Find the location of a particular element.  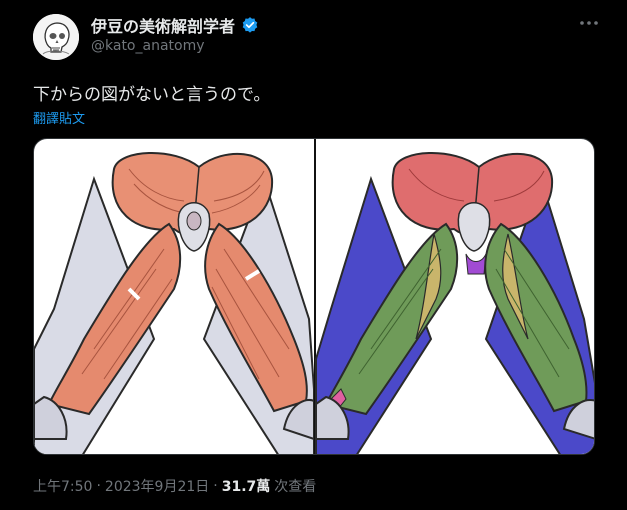

more-options-icon is located at coordinates (589, 23).